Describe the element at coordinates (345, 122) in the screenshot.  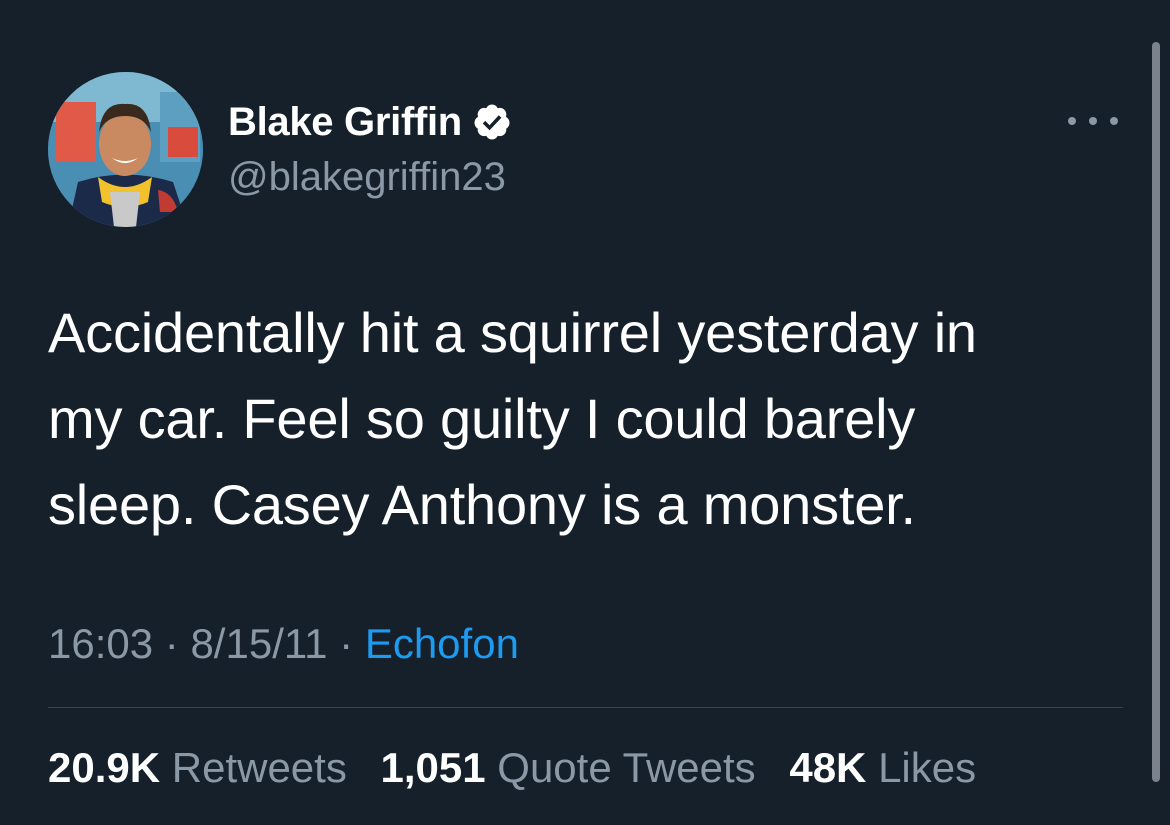
I see `display-name: Blake Griffin` at that location.